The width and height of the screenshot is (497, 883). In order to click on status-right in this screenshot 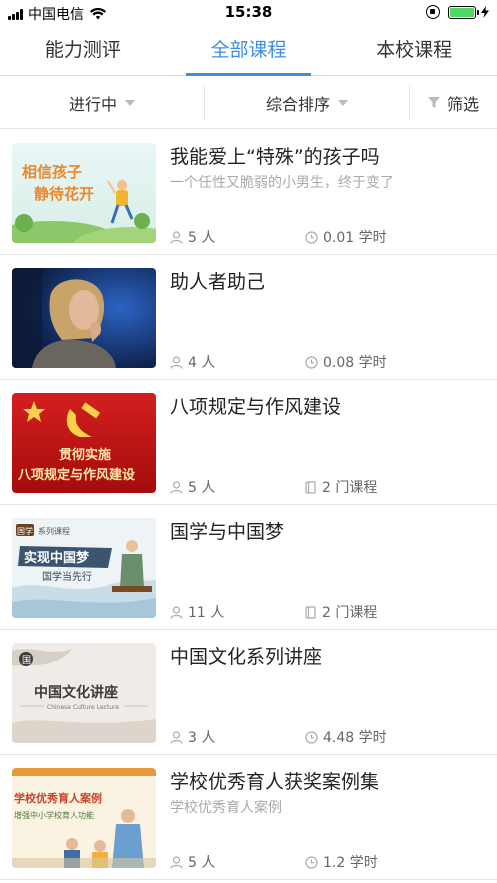, I will do `click(457, 12)`.